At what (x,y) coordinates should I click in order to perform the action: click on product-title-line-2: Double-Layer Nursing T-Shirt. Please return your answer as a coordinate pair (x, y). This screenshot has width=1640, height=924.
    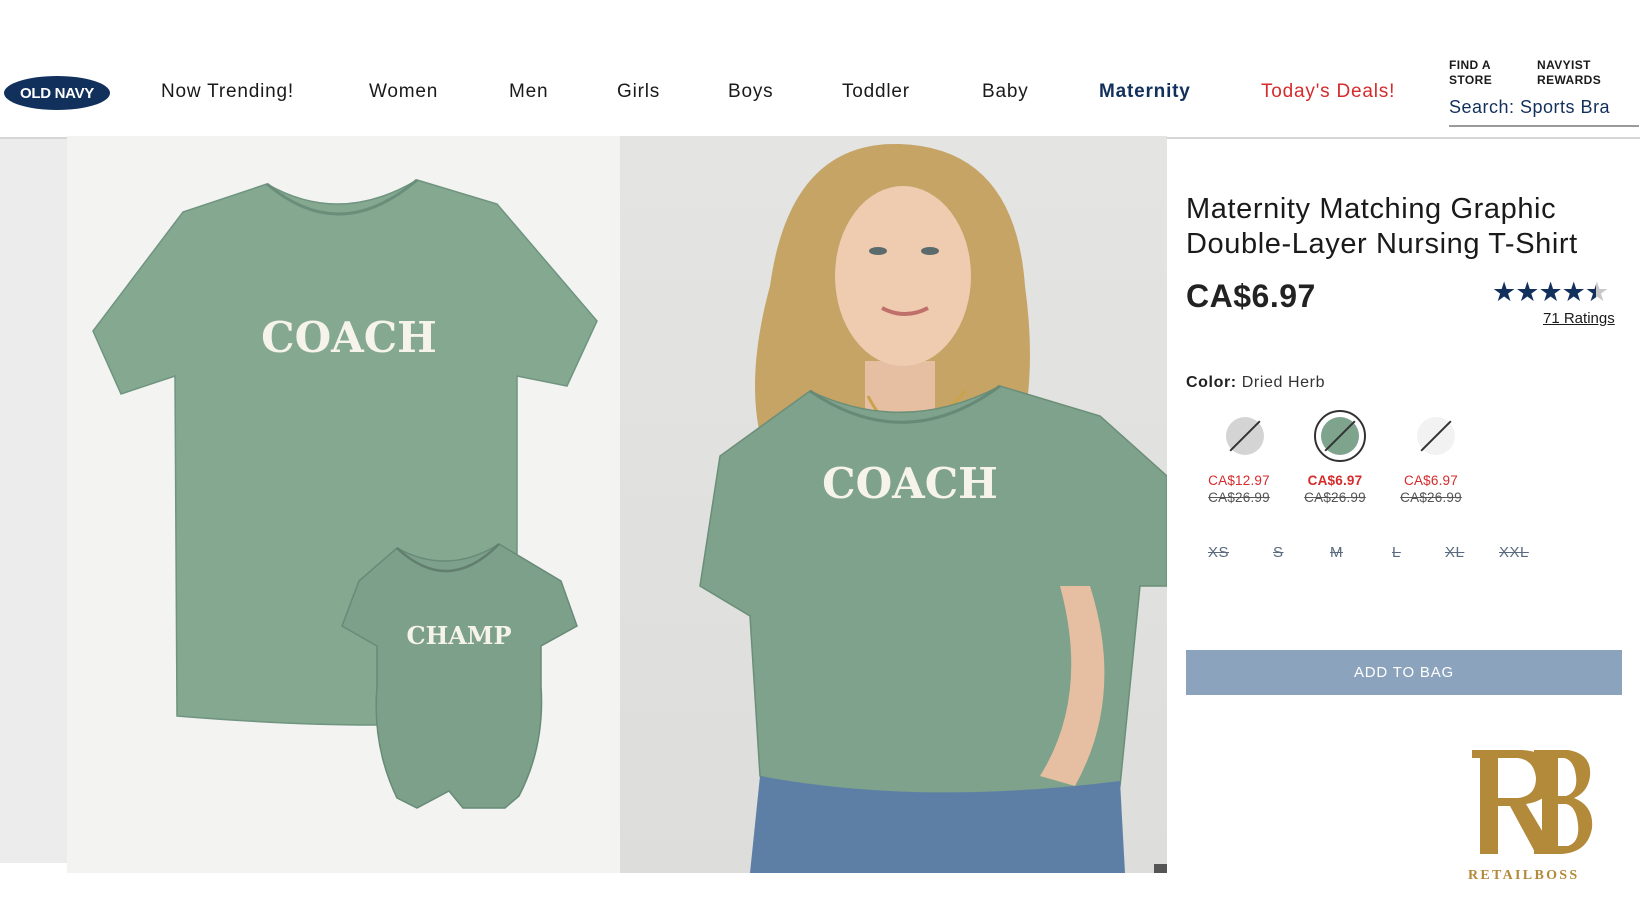
    Looking at the image, I should click on (1382, 244).